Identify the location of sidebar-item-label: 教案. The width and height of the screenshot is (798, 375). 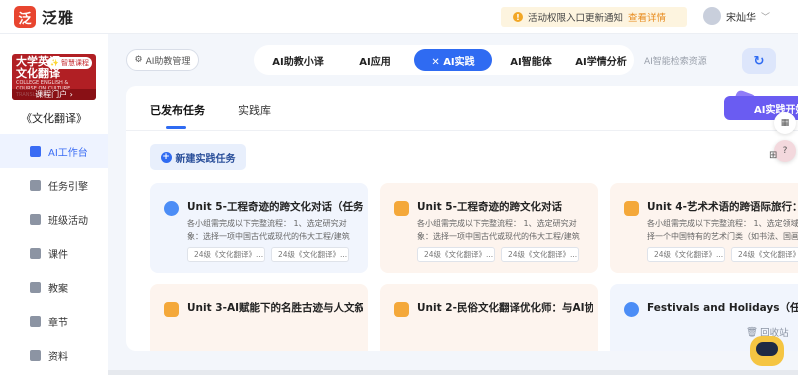
(58, 289).